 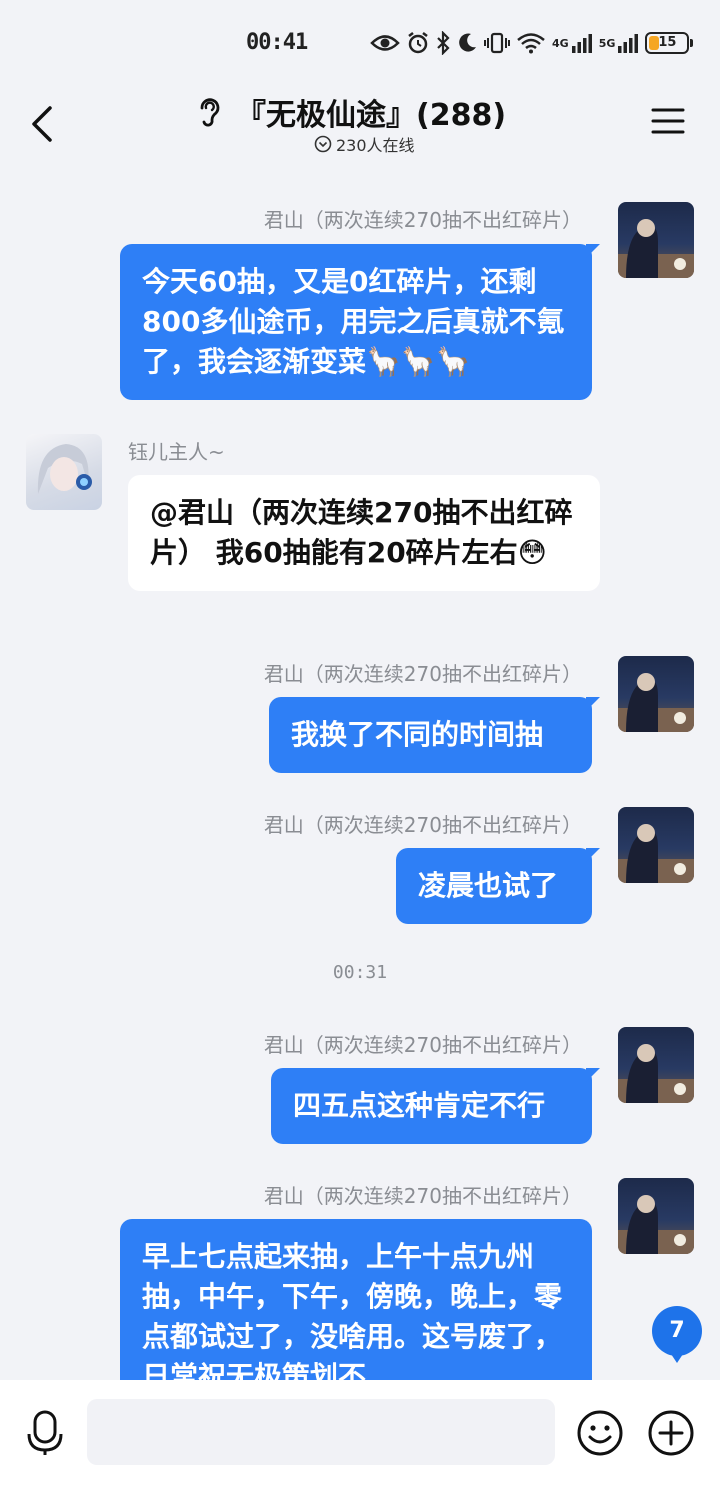 I want to click on battery-level: 15, so click(x=667, y=42).